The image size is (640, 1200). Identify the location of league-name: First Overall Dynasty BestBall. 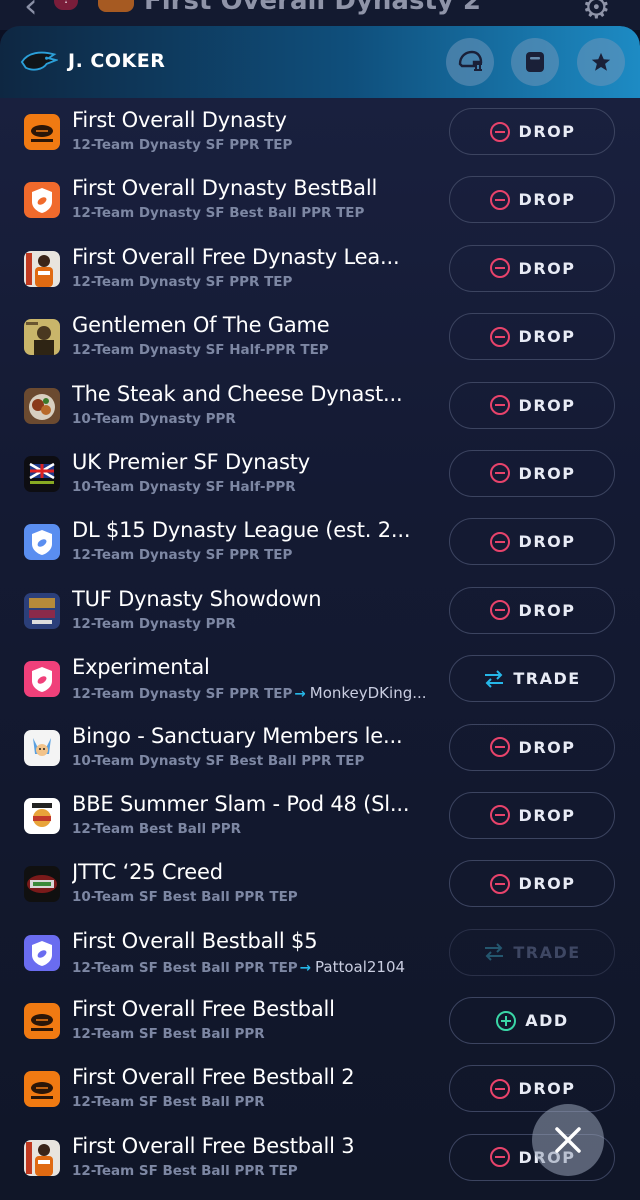
(225, 188).